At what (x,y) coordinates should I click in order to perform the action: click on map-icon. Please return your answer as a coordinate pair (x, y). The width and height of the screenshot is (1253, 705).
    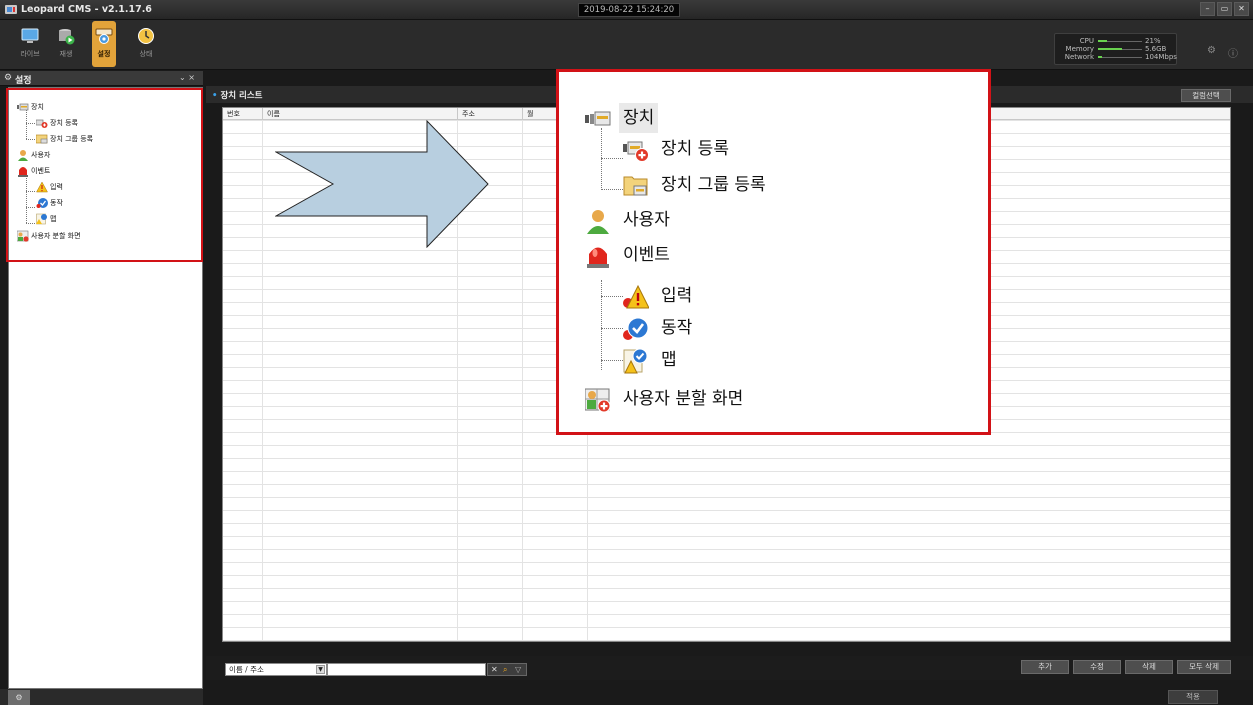
    Looking at the image, I should click on (635, 361).